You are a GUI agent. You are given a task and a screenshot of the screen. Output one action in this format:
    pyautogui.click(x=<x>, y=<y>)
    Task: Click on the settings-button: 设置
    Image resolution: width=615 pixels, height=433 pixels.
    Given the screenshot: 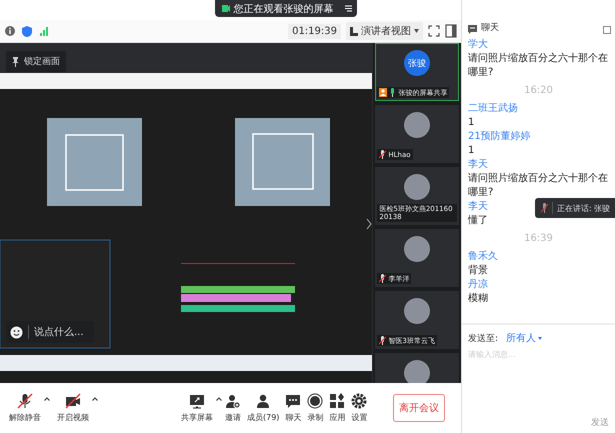 What is the action you would take?
    pyautogui.click(x=359, y=408)
    